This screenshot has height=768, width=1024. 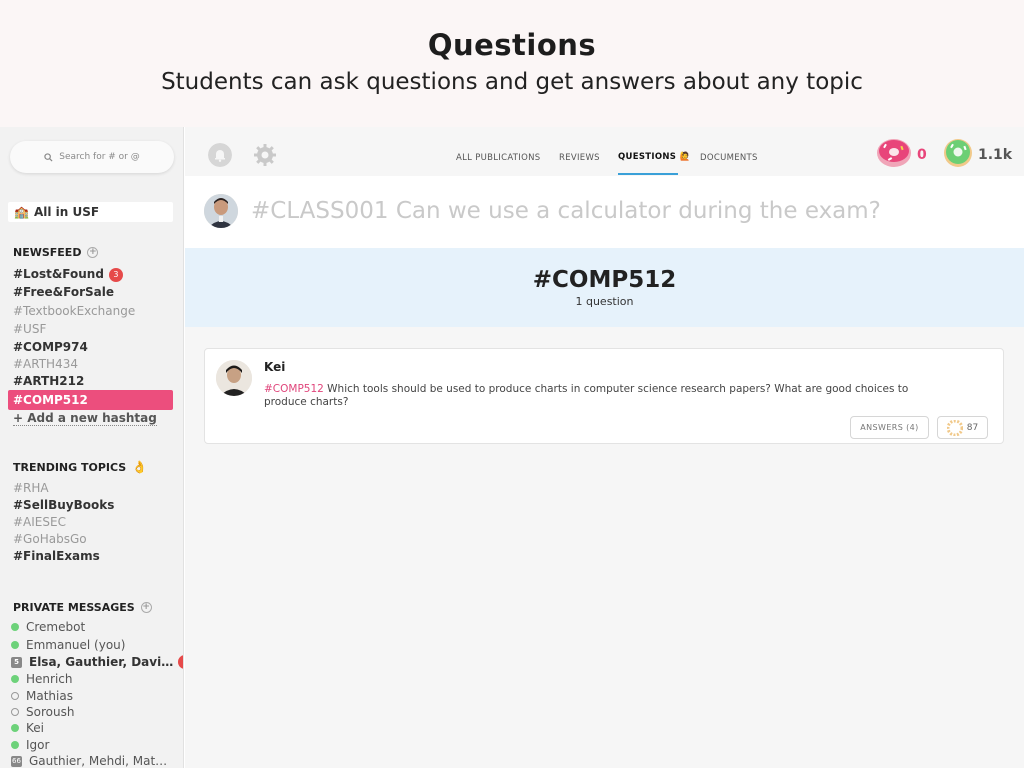 I want to click on pm-item-cremebot: Cremebot, so click(x=48, y=627).